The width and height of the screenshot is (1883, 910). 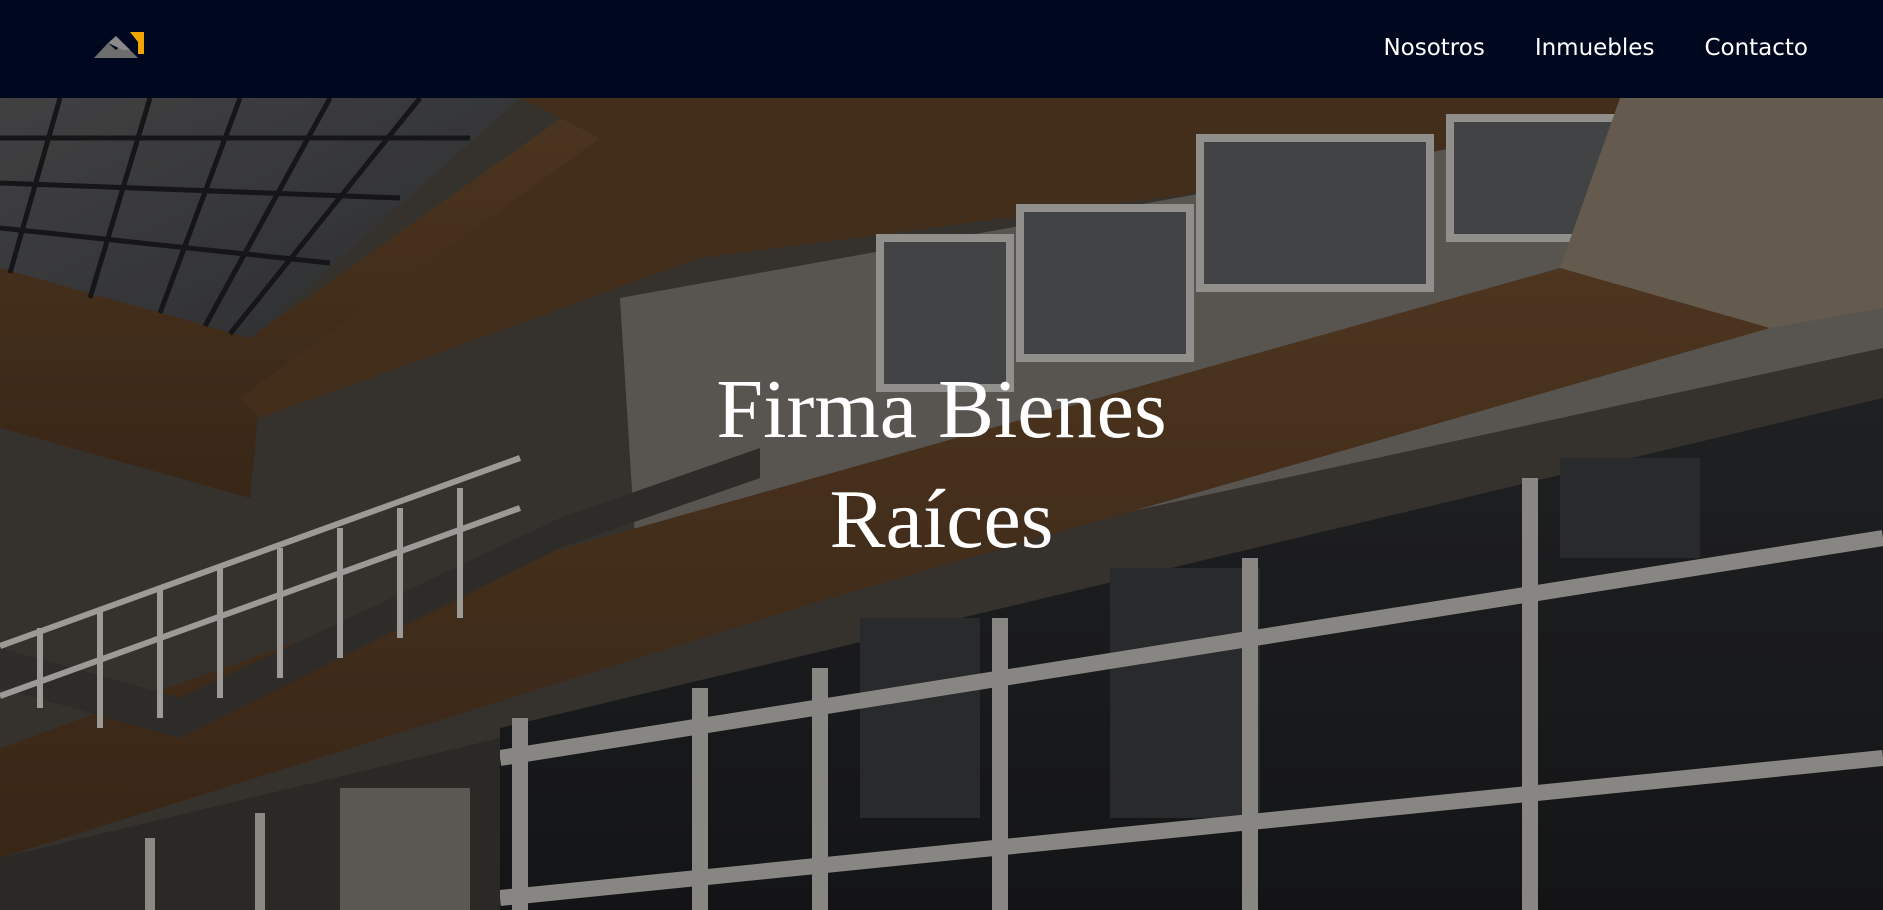 I want to click on hero-title-line-2: Raíces, so click(x=941, y=519).